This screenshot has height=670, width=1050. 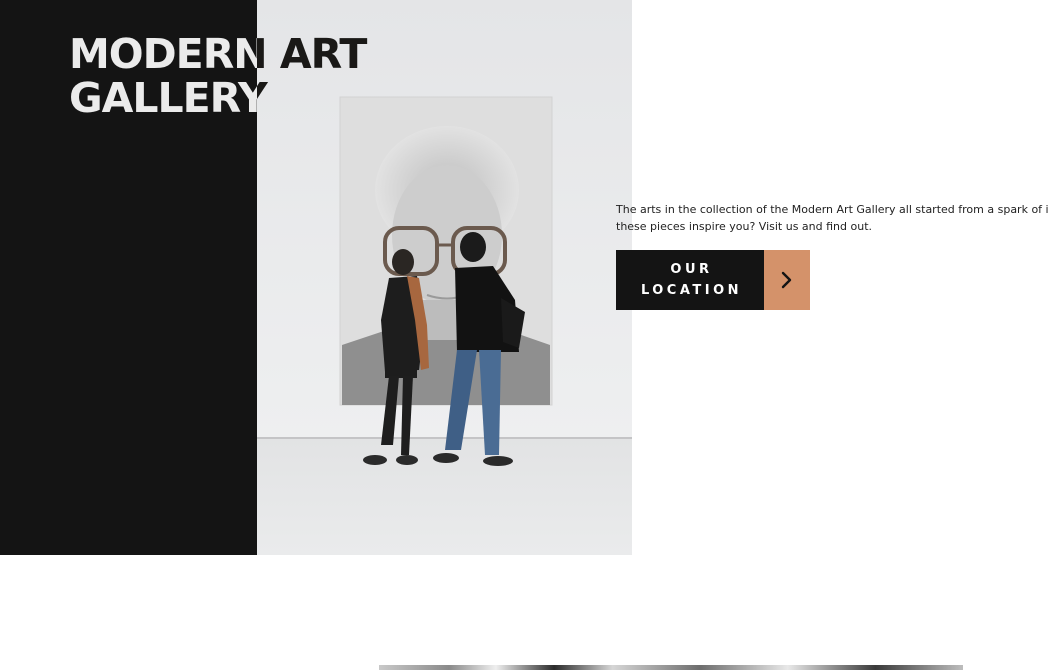 I want to click on page-title-line-1: MODERN ART, so click(x=218, y=54).